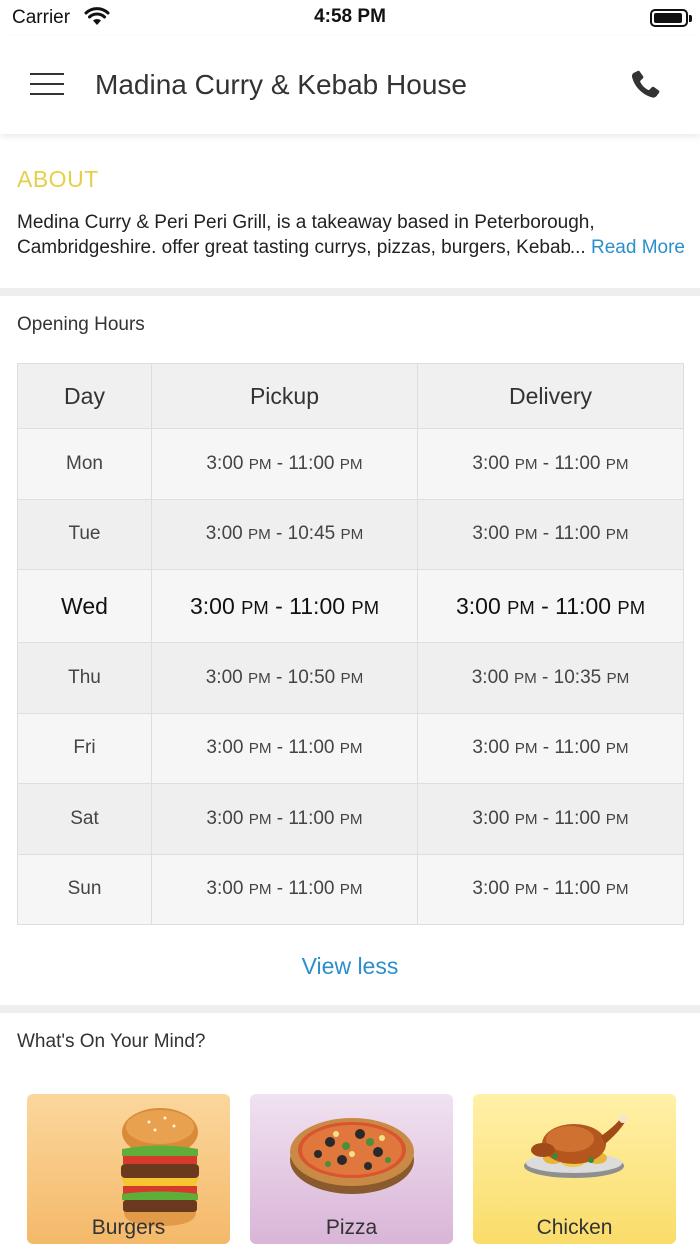 The width and height of the screenshot is (700, 1244). What do you see at coordinates (128, 1169) in the screenshot?
I see `category-card-burgers: Burgers` at bounding box center [128, 1169].